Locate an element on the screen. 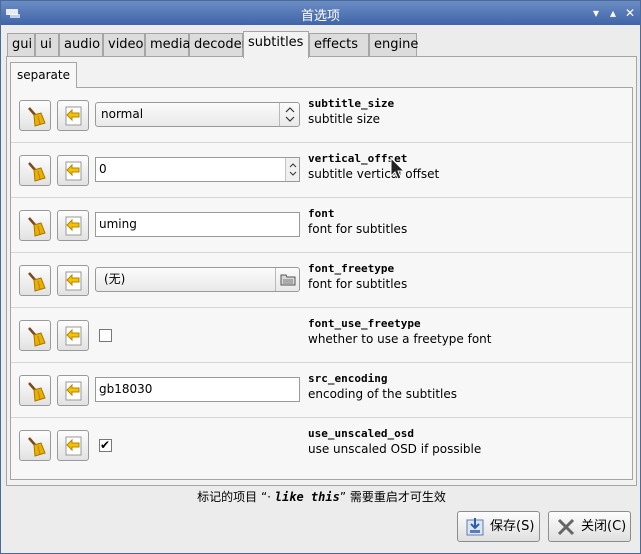 The height and width of the screenshot is (554, 641). tab-decoder: decoder is located at coordinates (218, 45).